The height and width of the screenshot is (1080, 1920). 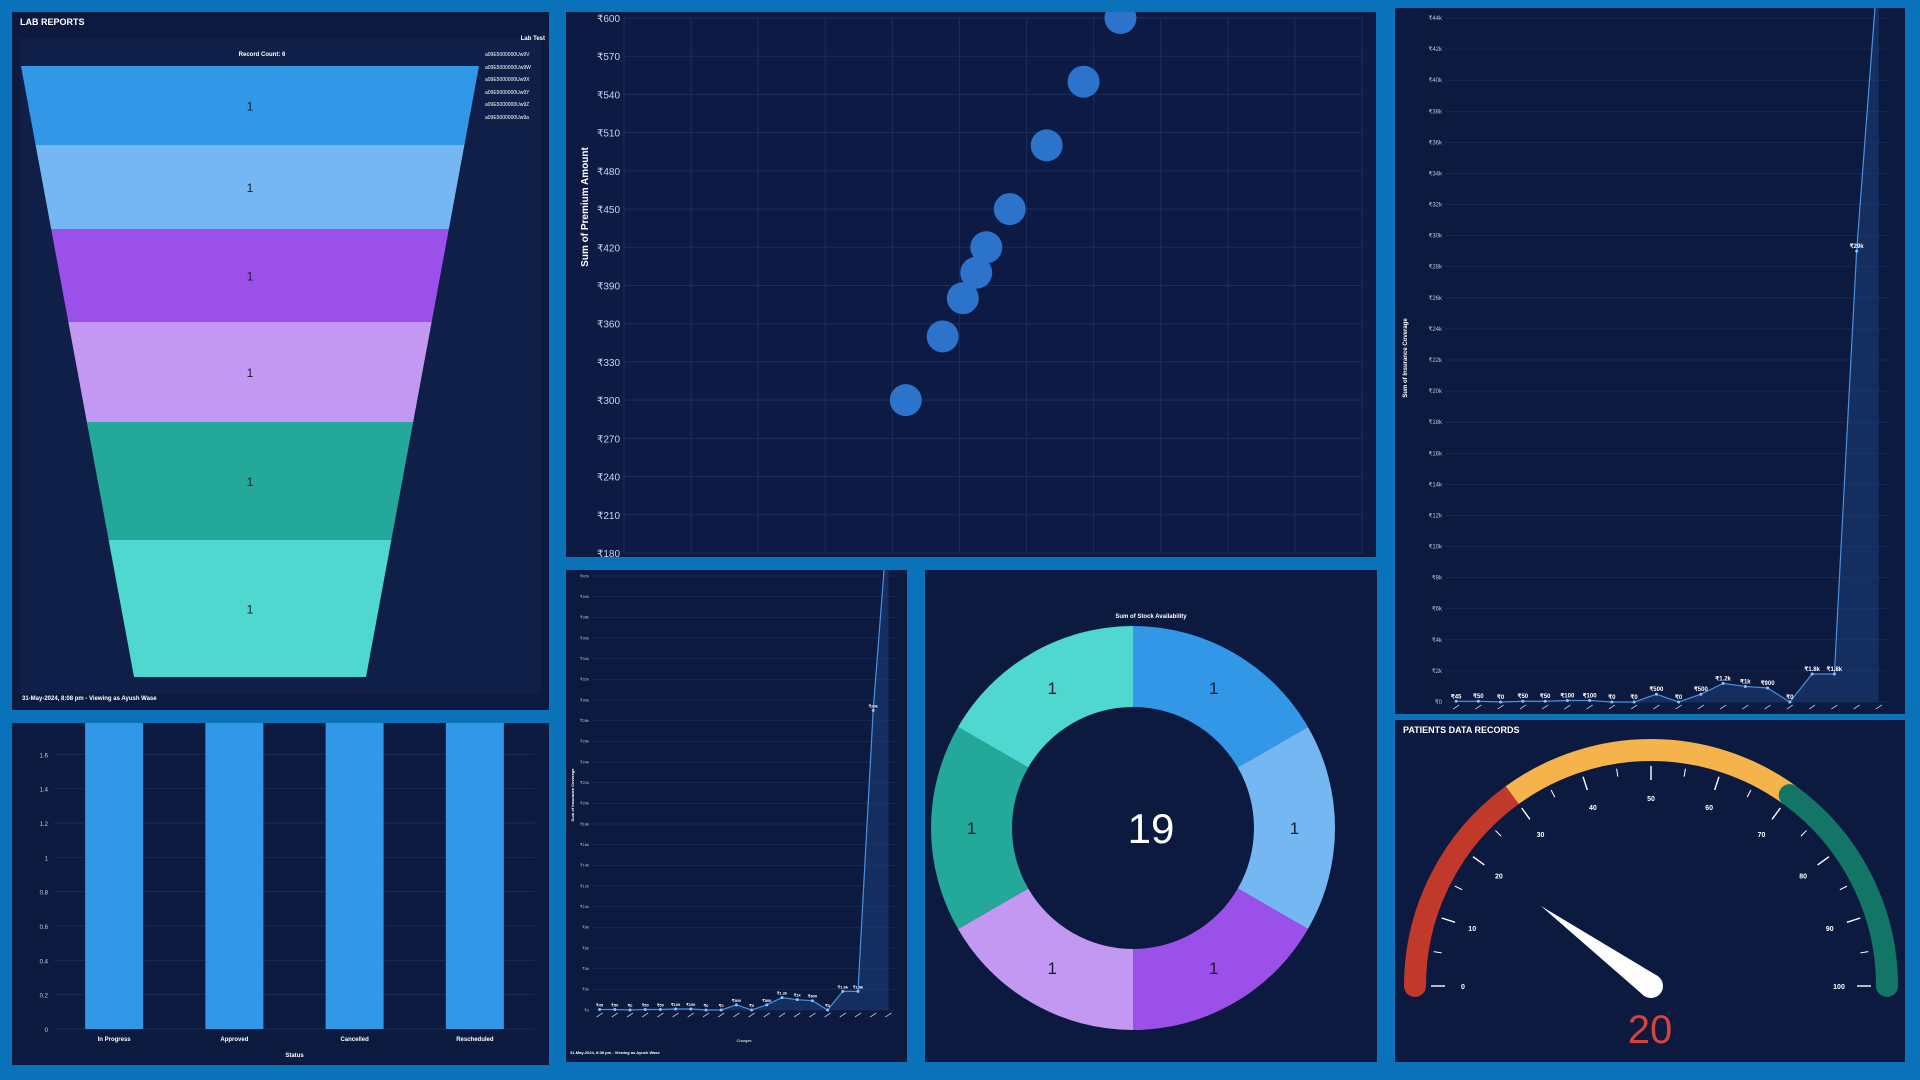 I want to click on y-tick-label: ₹2k, so click(x=585, y=989).